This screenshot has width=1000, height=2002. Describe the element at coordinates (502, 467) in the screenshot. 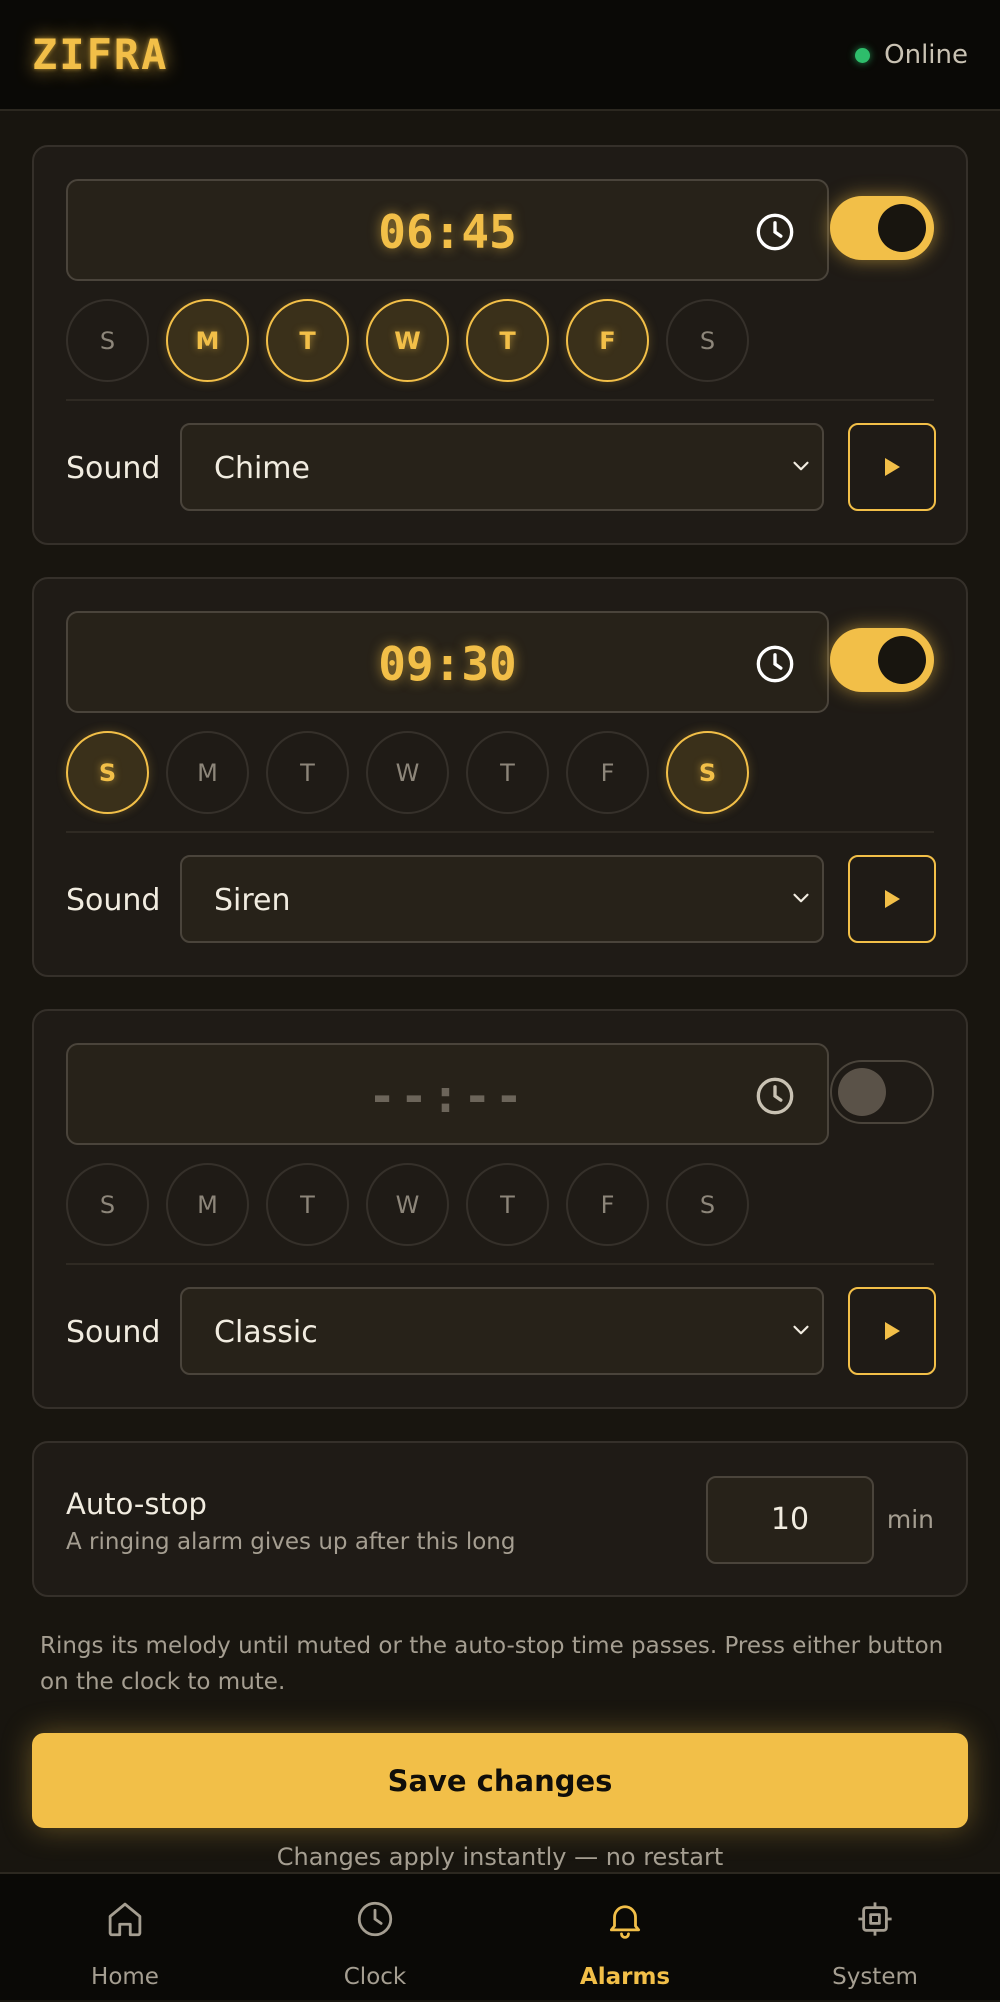

I see `sound-select: Chime` at that location.